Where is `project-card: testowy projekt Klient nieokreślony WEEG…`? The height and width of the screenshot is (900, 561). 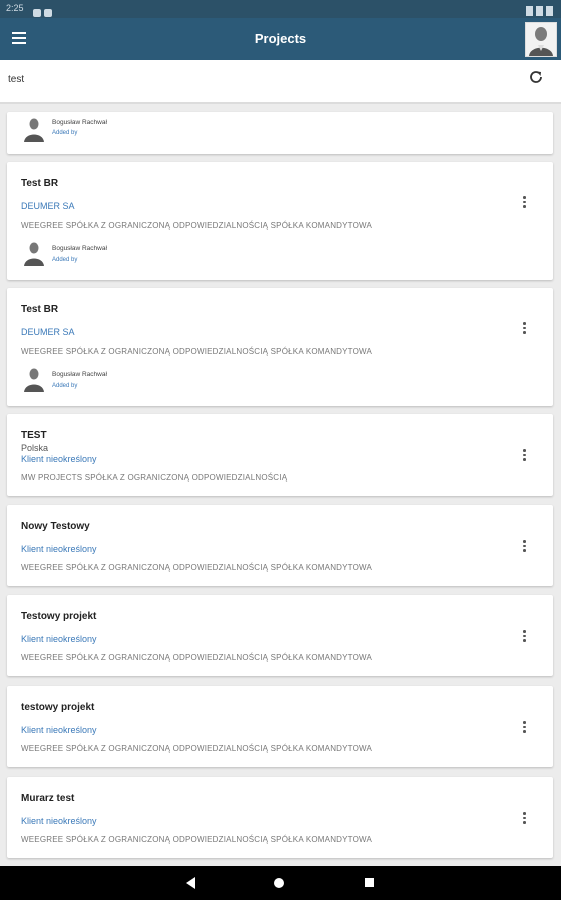 project-card: testowy projekt Klient nieokreślony WEEG… is located at coordinates (280, 726).